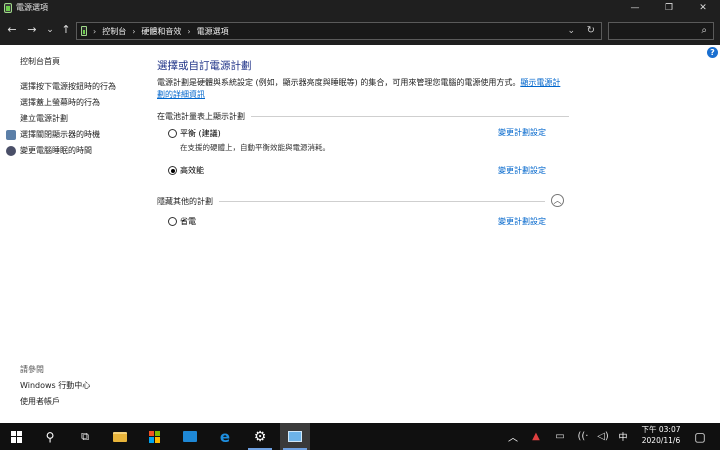 Image resolution: width=720 pixels, height=450 pixels. Describe the element at coordinates (703, 7) in the screenshot. I see `close-button: ✕` at that location.